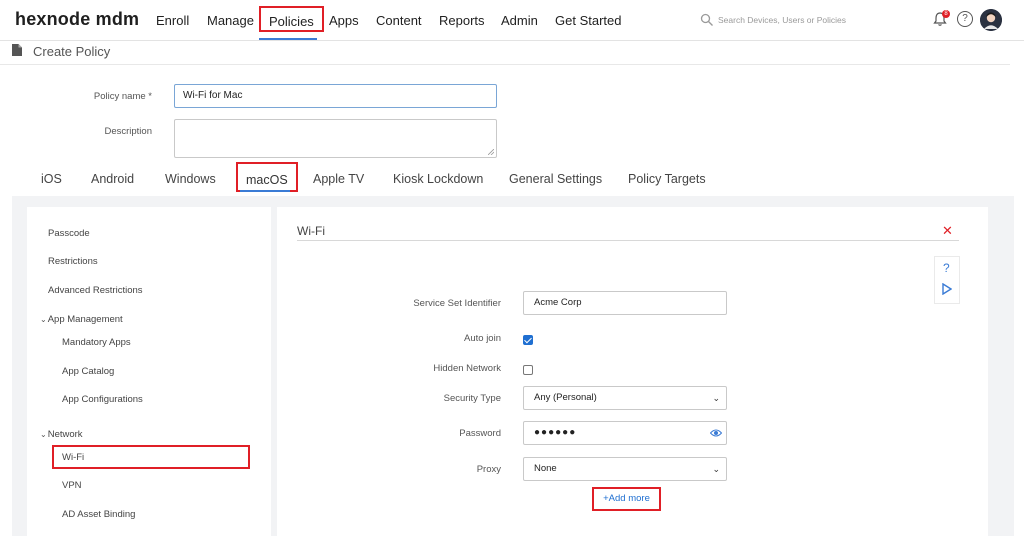  I want to click on proxy-select: None ⌄, so click(625, 469).